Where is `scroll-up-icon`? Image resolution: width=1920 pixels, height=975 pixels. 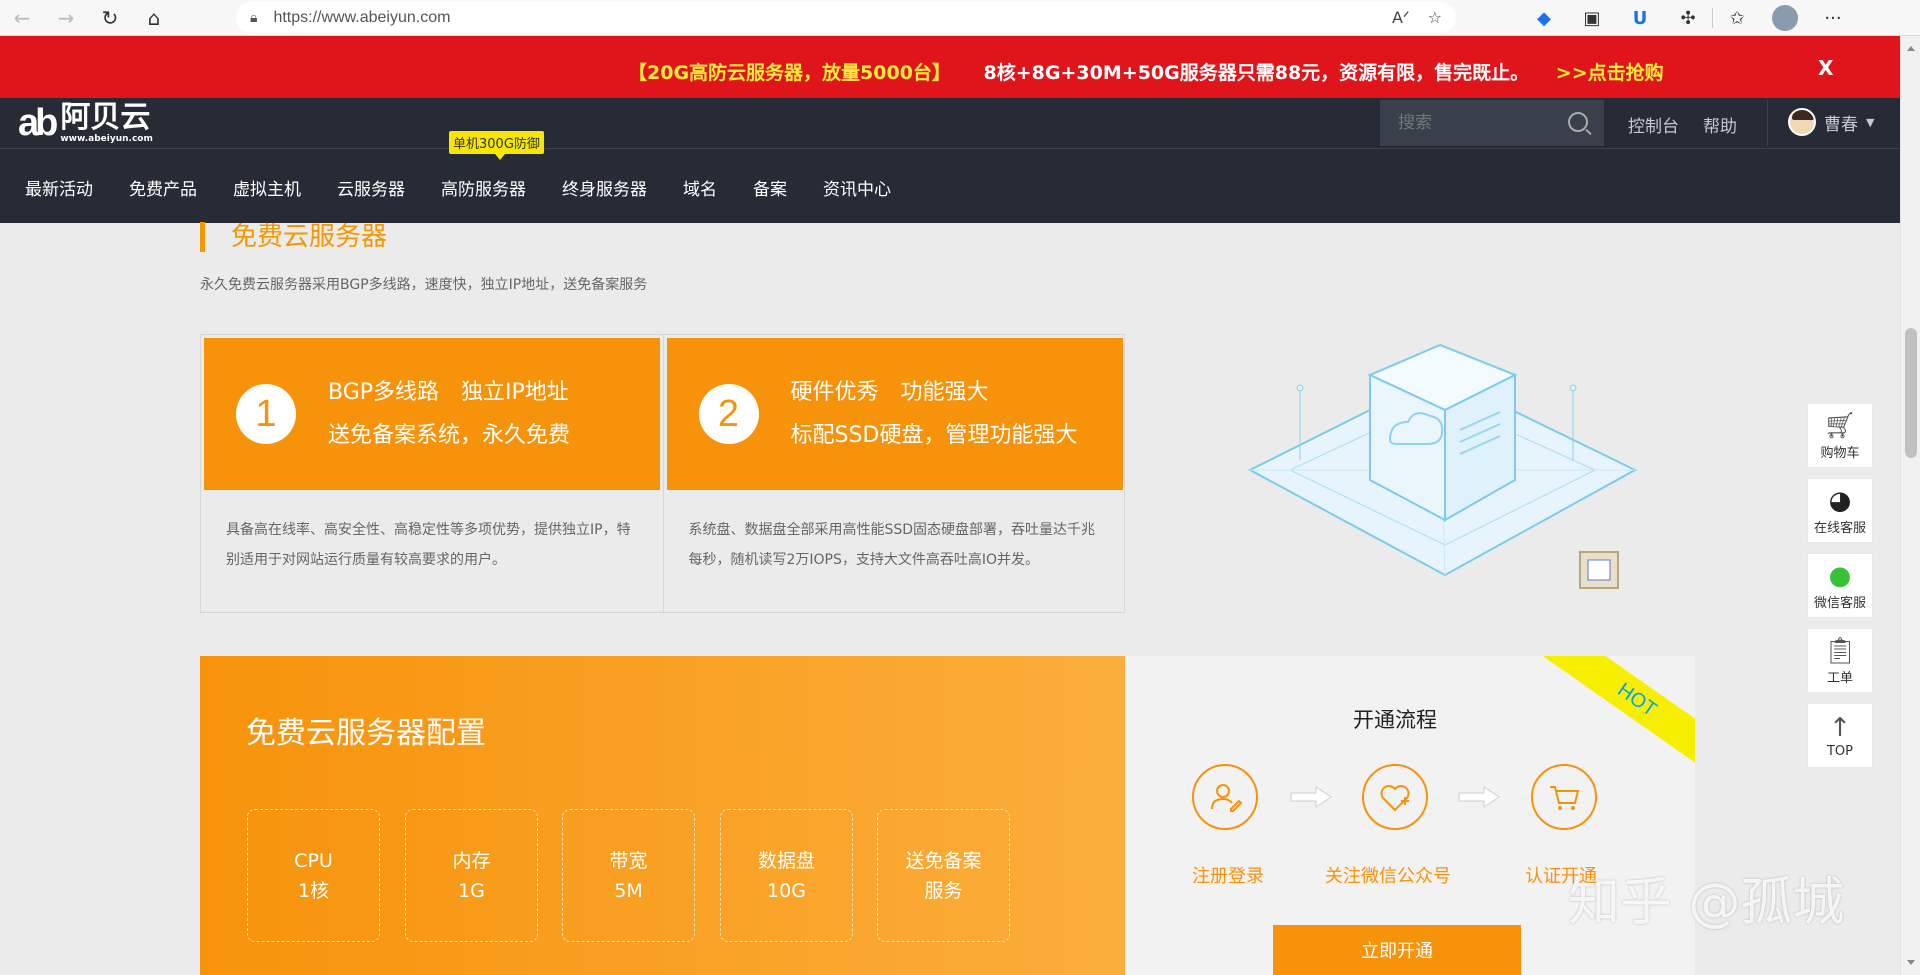 scroll-up-icon is located at coordinates (1911, 48).